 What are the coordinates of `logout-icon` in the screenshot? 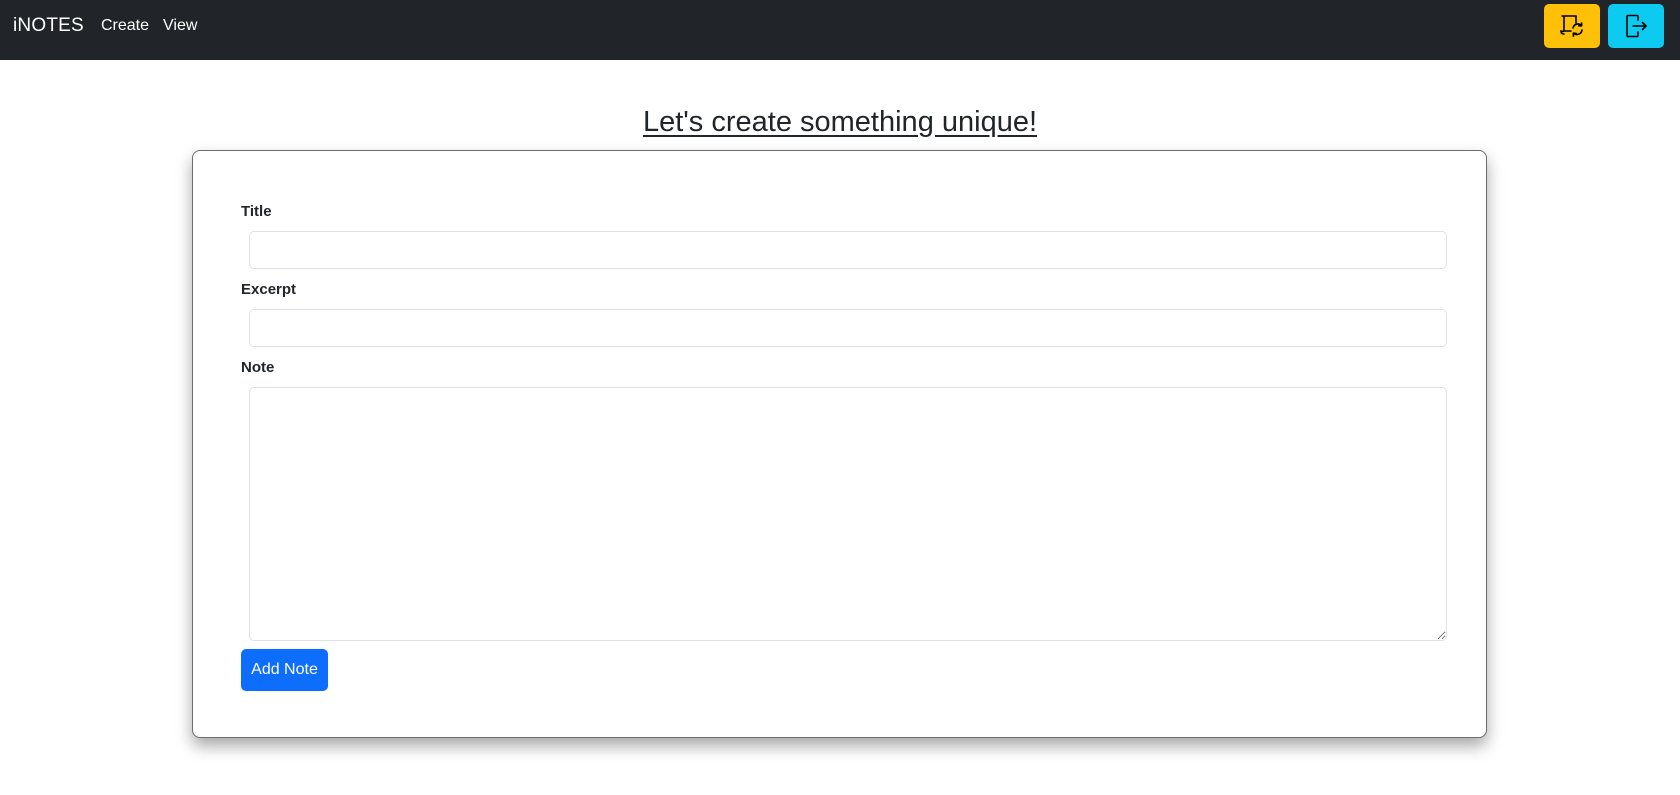 It's located at (1636, 26).